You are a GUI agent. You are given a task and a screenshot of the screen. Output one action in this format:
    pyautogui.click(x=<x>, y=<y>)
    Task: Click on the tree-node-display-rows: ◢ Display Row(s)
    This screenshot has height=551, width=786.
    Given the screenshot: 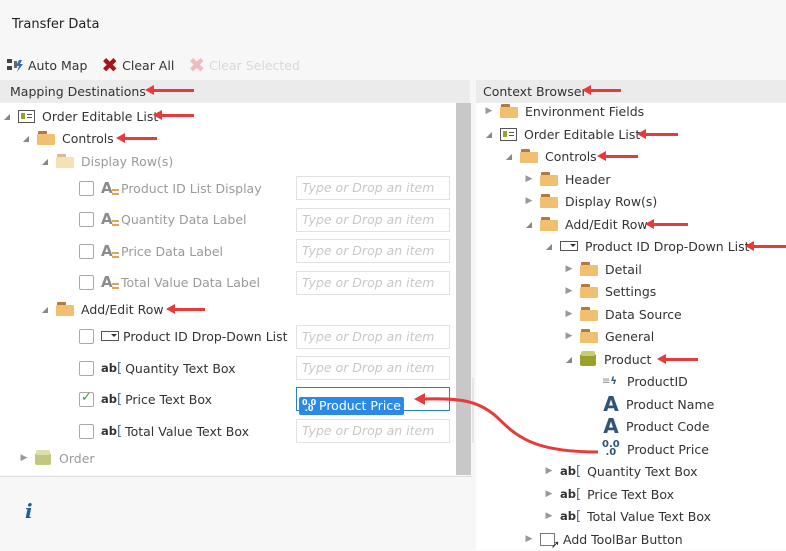 What is the action you would take?
    pyautogui.click(x=106, y=161)
    